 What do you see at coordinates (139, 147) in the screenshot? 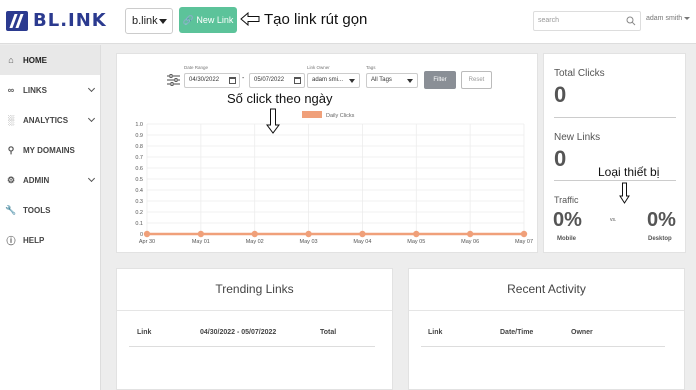
I see `y-tick-label: 0.8` at bounding box center [139, 147].